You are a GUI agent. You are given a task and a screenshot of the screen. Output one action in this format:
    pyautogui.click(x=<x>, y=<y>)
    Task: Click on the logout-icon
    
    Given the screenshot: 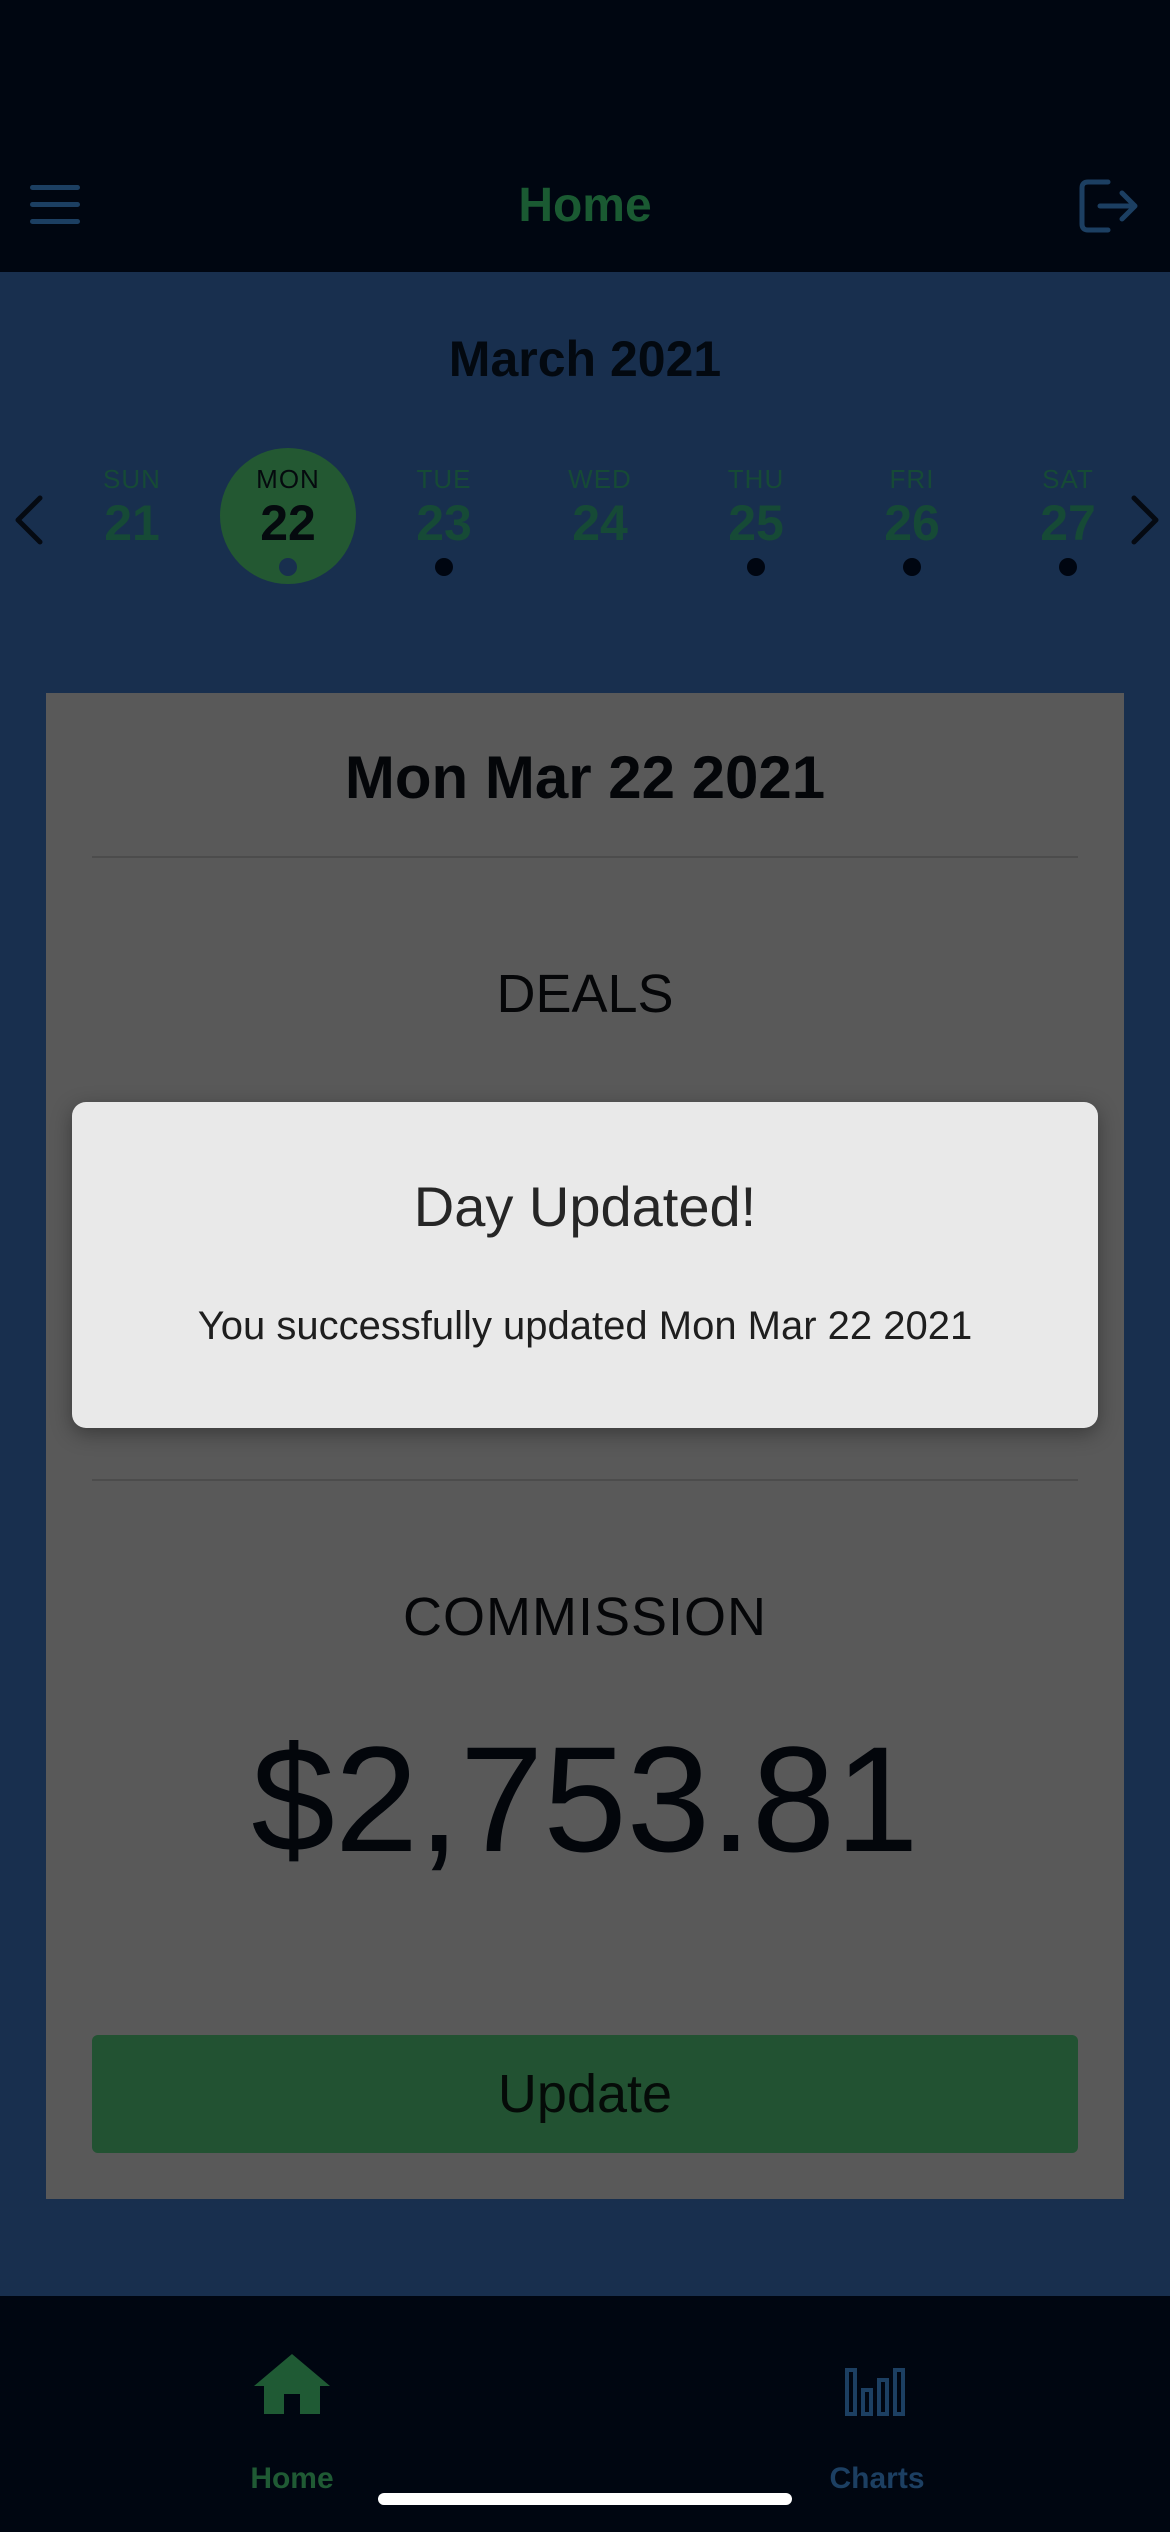 What is the action you would take?
    pyautogui.click(x=1109, y=206)
    